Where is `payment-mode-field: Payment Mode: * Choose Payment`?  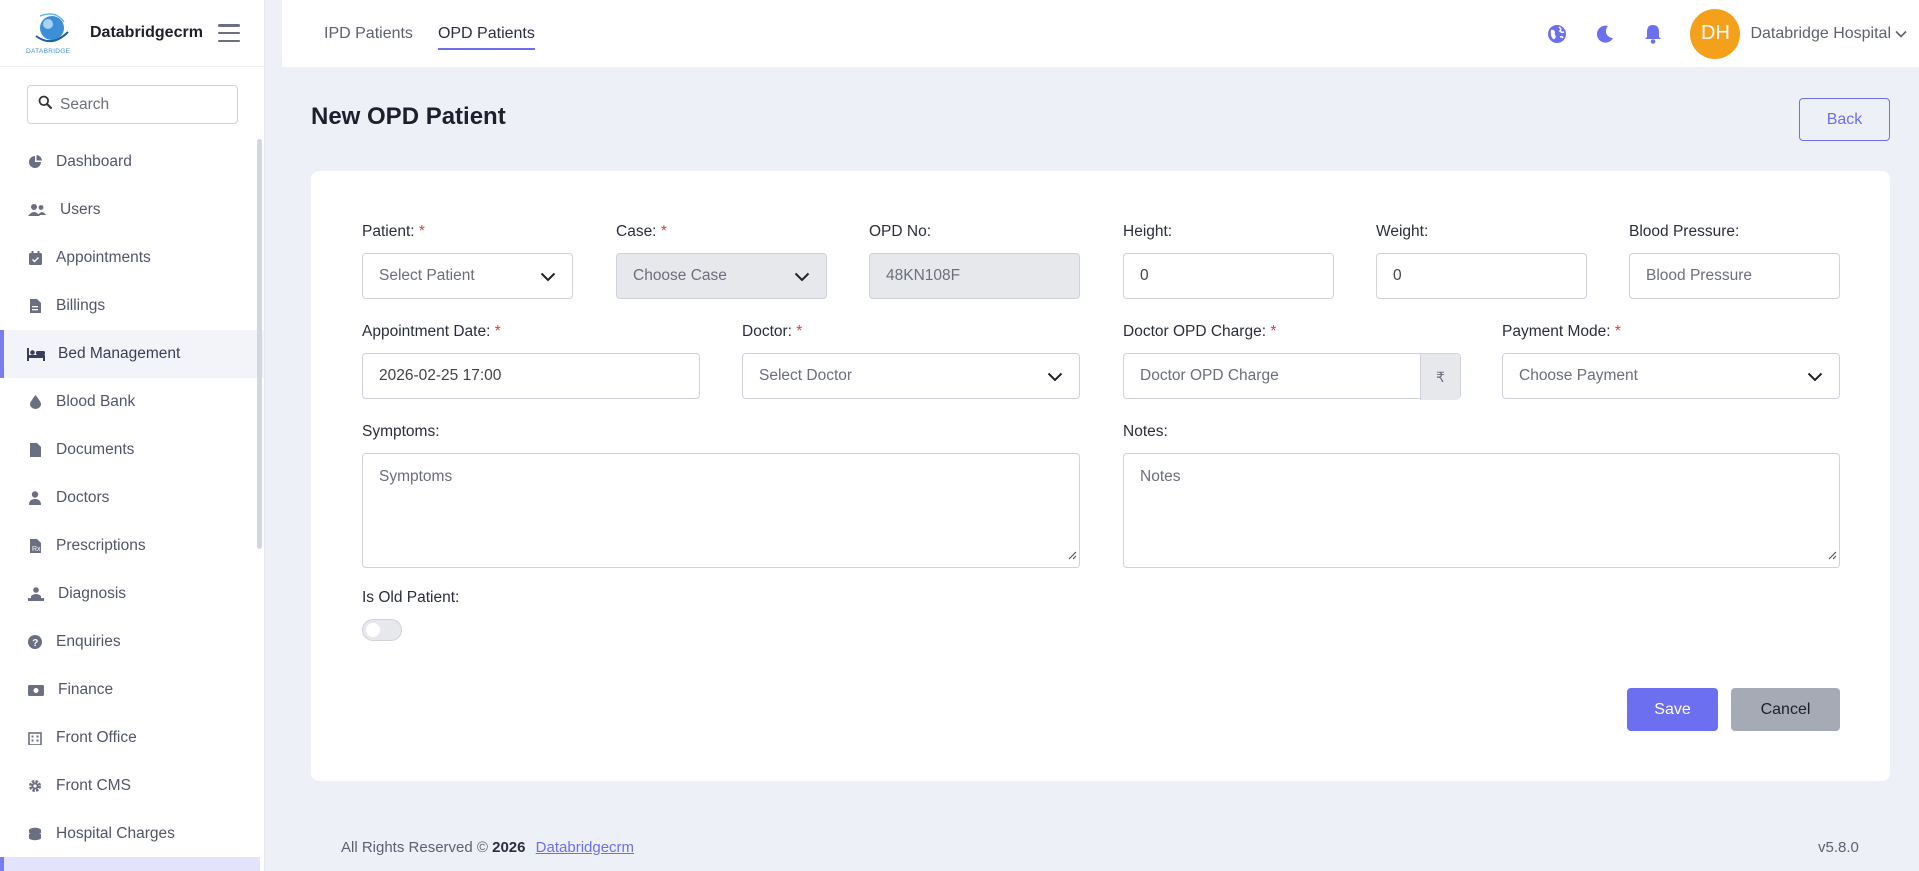
payment-mode-field: Payment Mode: * Choose Payment is located at coordinates (1671, 361).